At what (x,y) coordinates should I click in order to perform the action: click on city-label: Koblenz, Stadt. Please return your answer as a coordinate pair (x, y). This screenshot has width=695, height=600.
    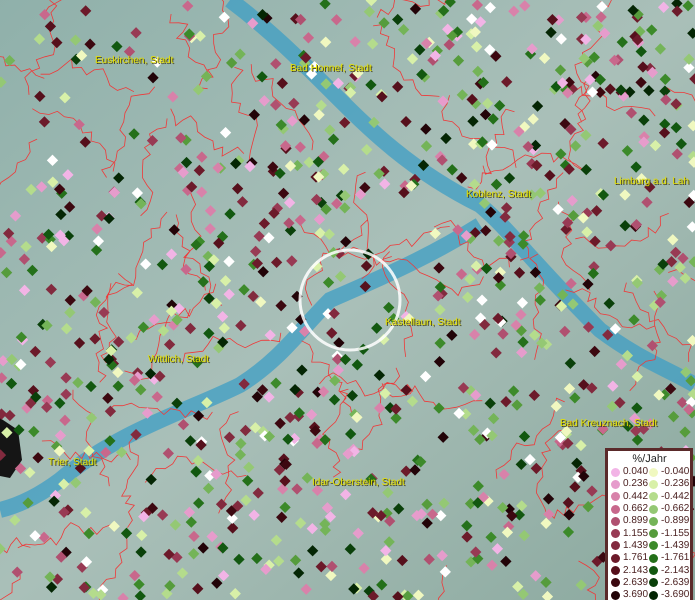
    Looking at the image, I should click on (499, 194).